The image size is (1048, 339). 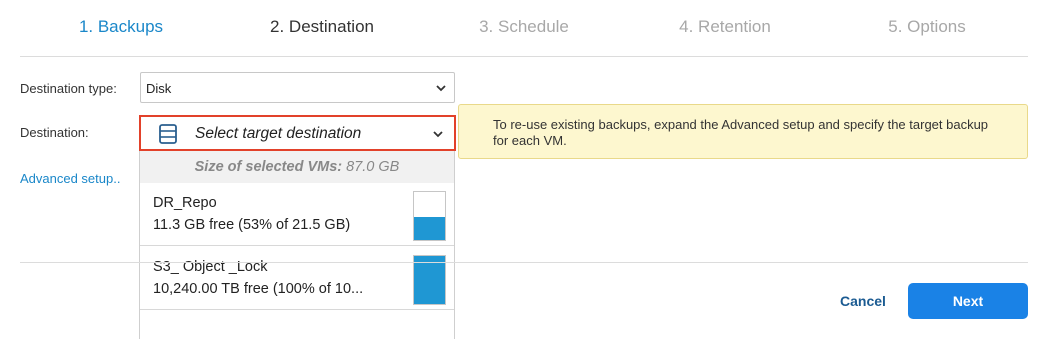 I want to click on step-destination: 2. Destination, so click(x=322, y=27).